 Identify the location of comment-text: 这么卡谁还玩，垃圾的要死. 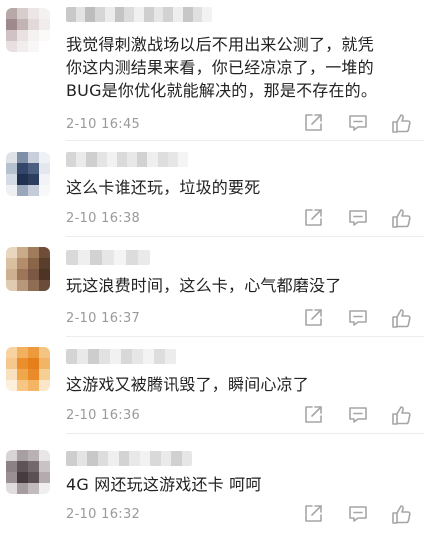
(242, 187).